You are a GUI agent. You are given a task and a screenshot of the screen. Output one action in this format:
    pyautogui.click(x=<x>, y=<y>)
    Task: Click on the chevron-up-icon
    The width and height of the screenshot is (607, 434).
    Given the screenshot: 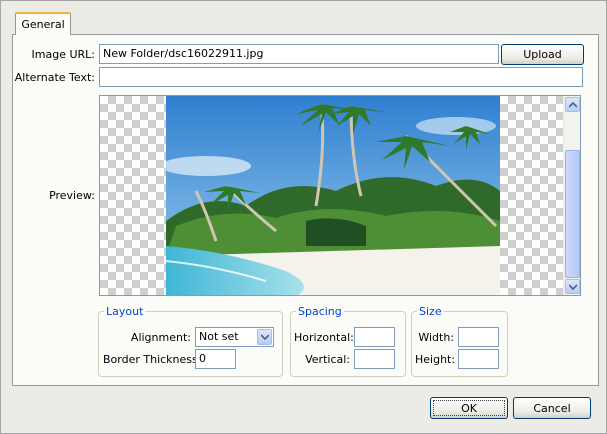 What is the action you would take?
    pyautogui.click(x=572, y=104)
    